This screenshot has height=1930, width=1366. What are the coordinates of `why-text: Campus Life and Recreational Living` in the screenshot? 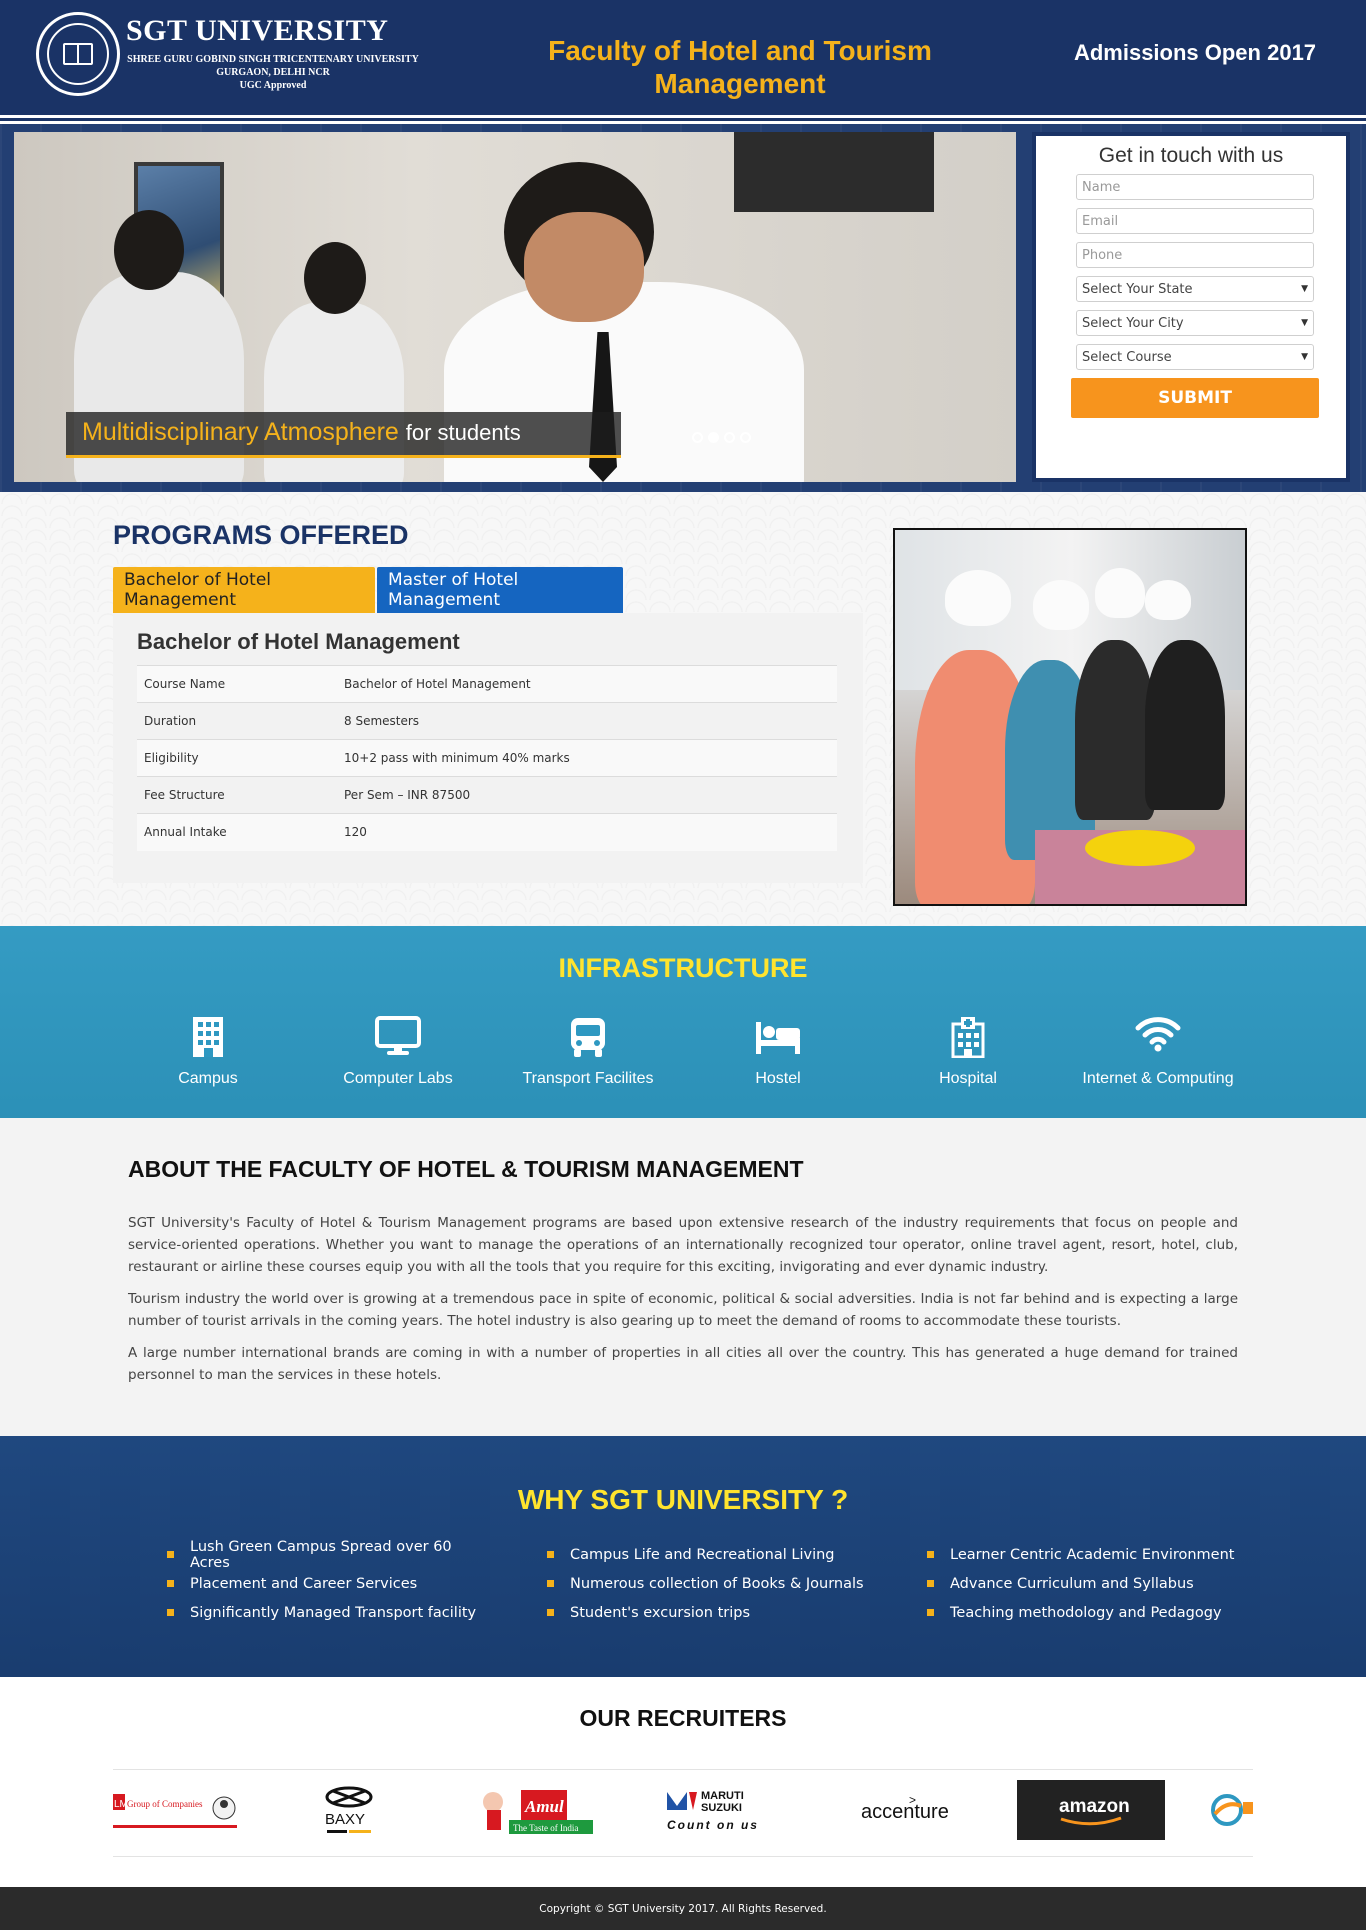 It's located at (702, 1554).